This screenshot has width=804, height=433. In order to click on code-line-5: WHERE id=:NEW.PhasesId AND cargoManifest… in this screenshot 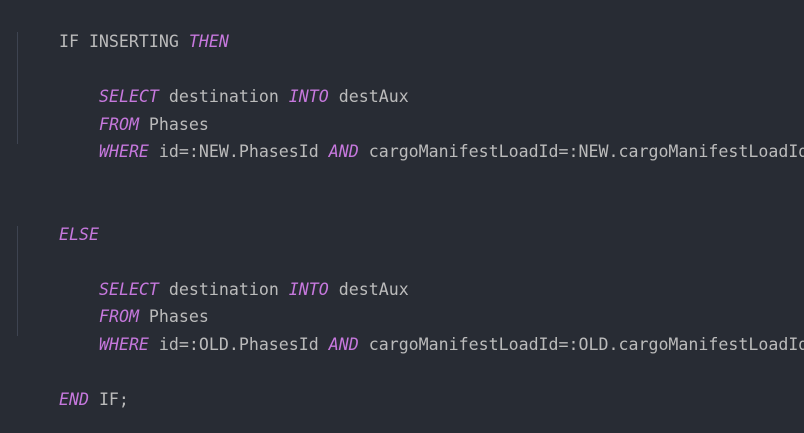, I will do `click(411, 140)`.